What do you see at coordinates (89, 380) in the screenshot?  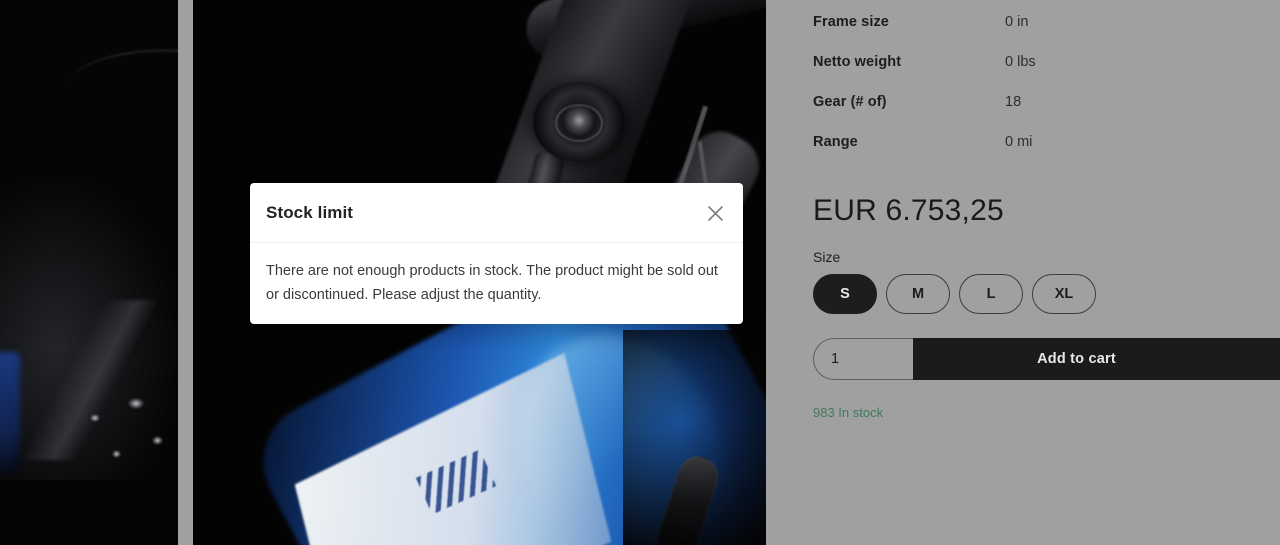 I see `image-streak` at bounding box center [89, 380].